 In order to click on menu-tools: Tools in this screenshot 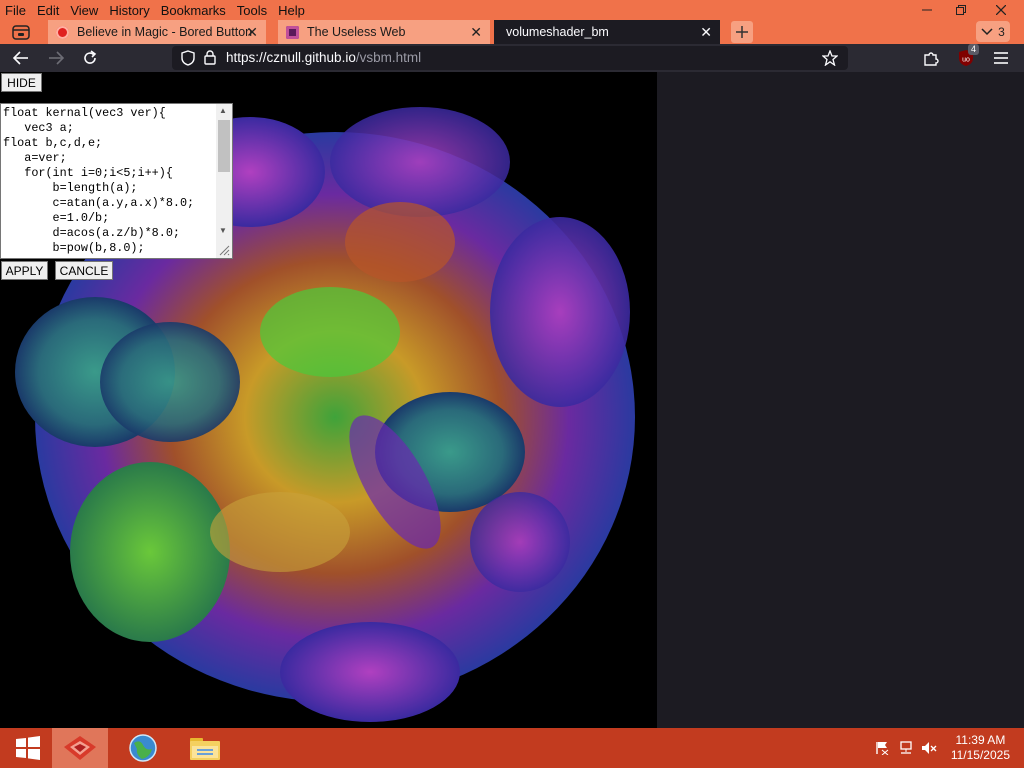, I will do `click(252, 10)`.